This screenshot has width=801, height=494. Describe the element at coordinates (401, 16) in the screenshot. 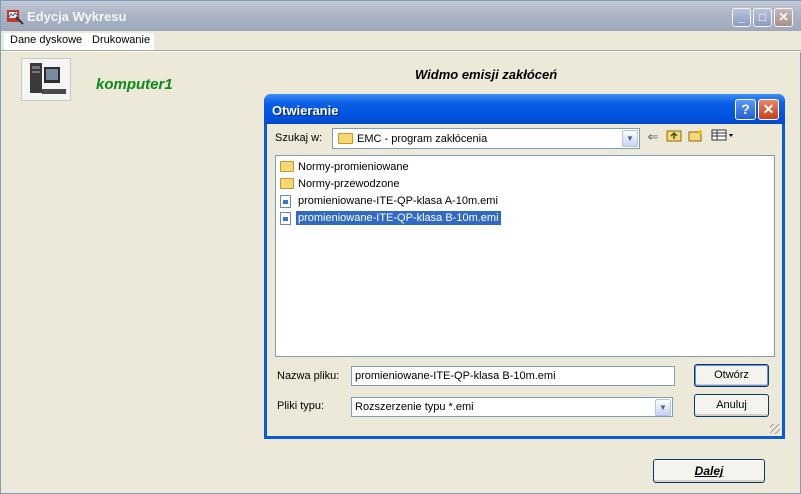

I see `main-title-bar: Edycja Wykresu _ □ ✕` at that location.